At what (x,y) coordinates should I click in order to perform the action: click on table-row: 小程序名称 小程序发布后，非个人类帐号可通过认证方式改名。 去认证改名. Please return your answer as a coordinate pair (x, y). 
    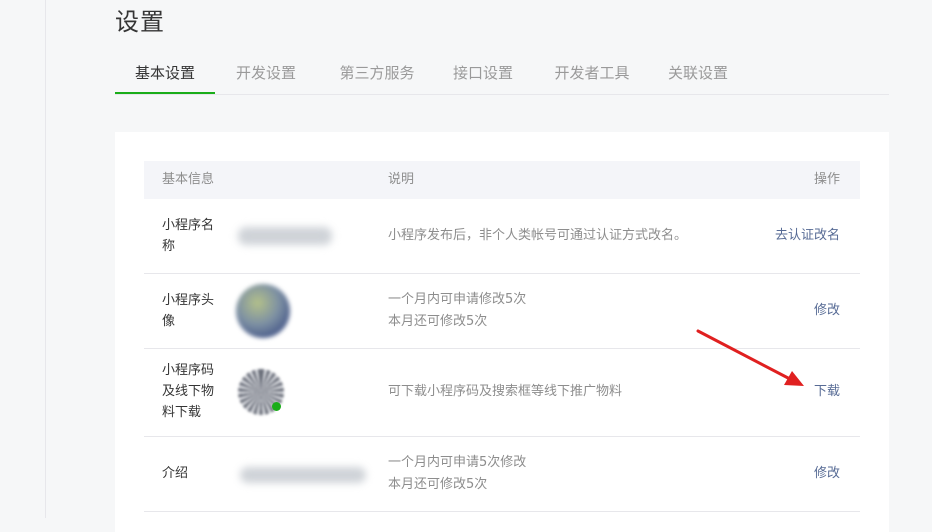
    Looking at the image, I should click on (502, 236).